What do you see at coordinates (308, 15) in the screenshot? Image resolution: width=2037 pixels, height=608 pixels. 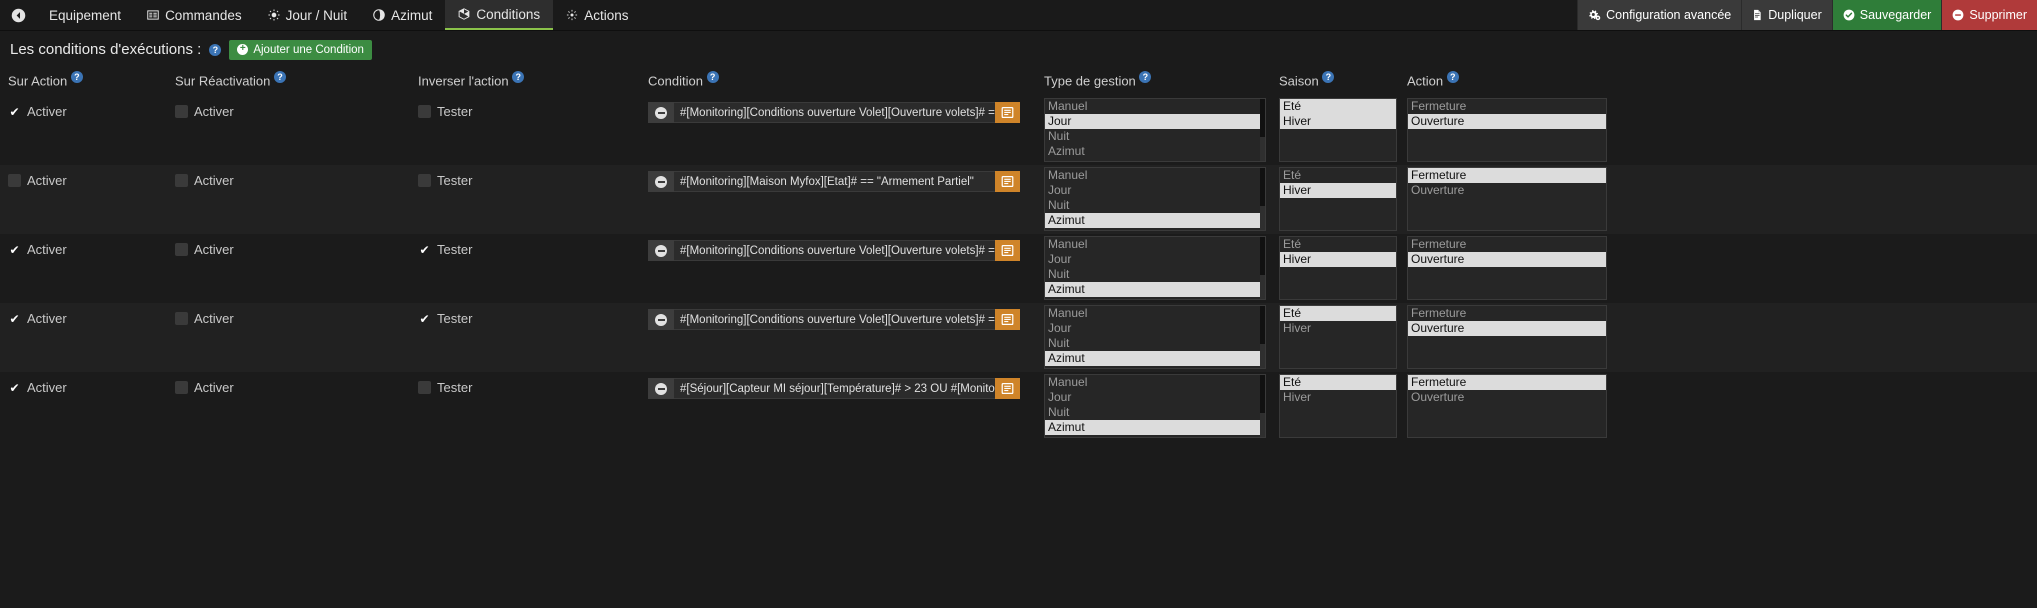 I see `nav-item-jour-nuit: Jour / Nuit` at bounding box center [308, 15].